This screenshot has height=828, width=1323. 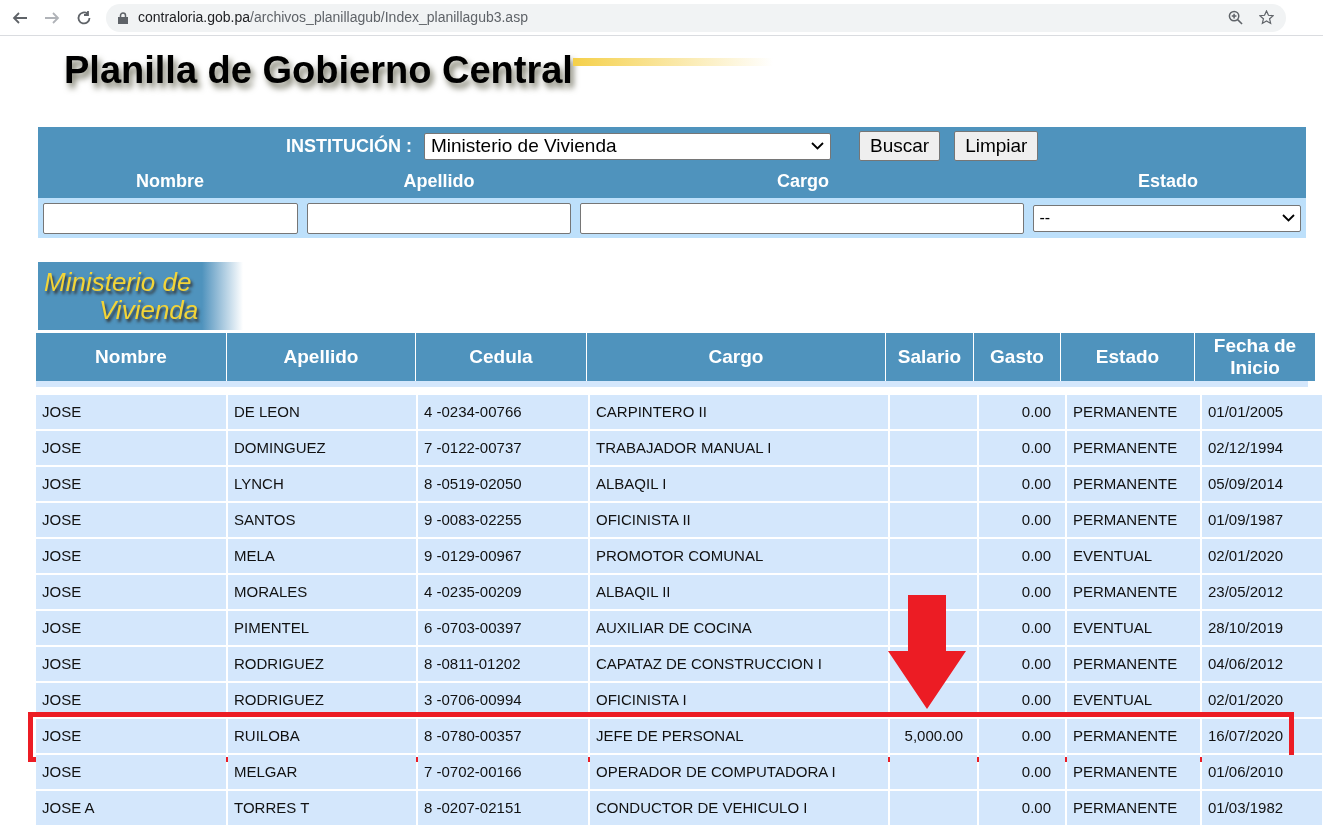 I want to click on table-cell: 01/03/1982, so click(x=1262, y=808).